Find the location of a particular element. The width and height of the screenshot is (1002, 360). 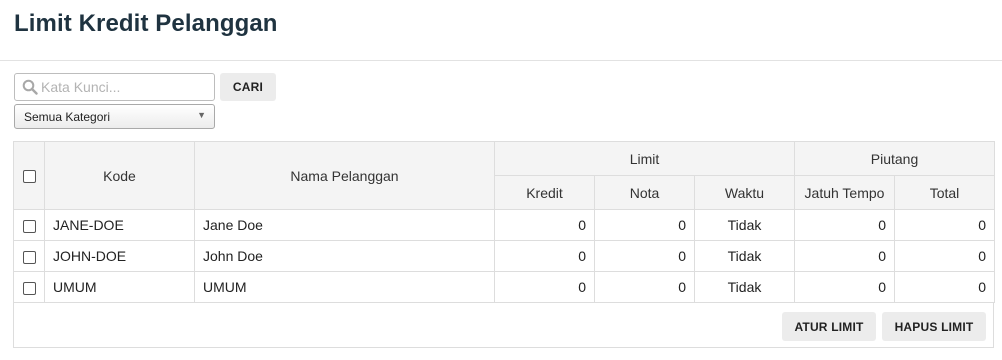

column-header-kode: Kode is located at coordinates (119, 175).